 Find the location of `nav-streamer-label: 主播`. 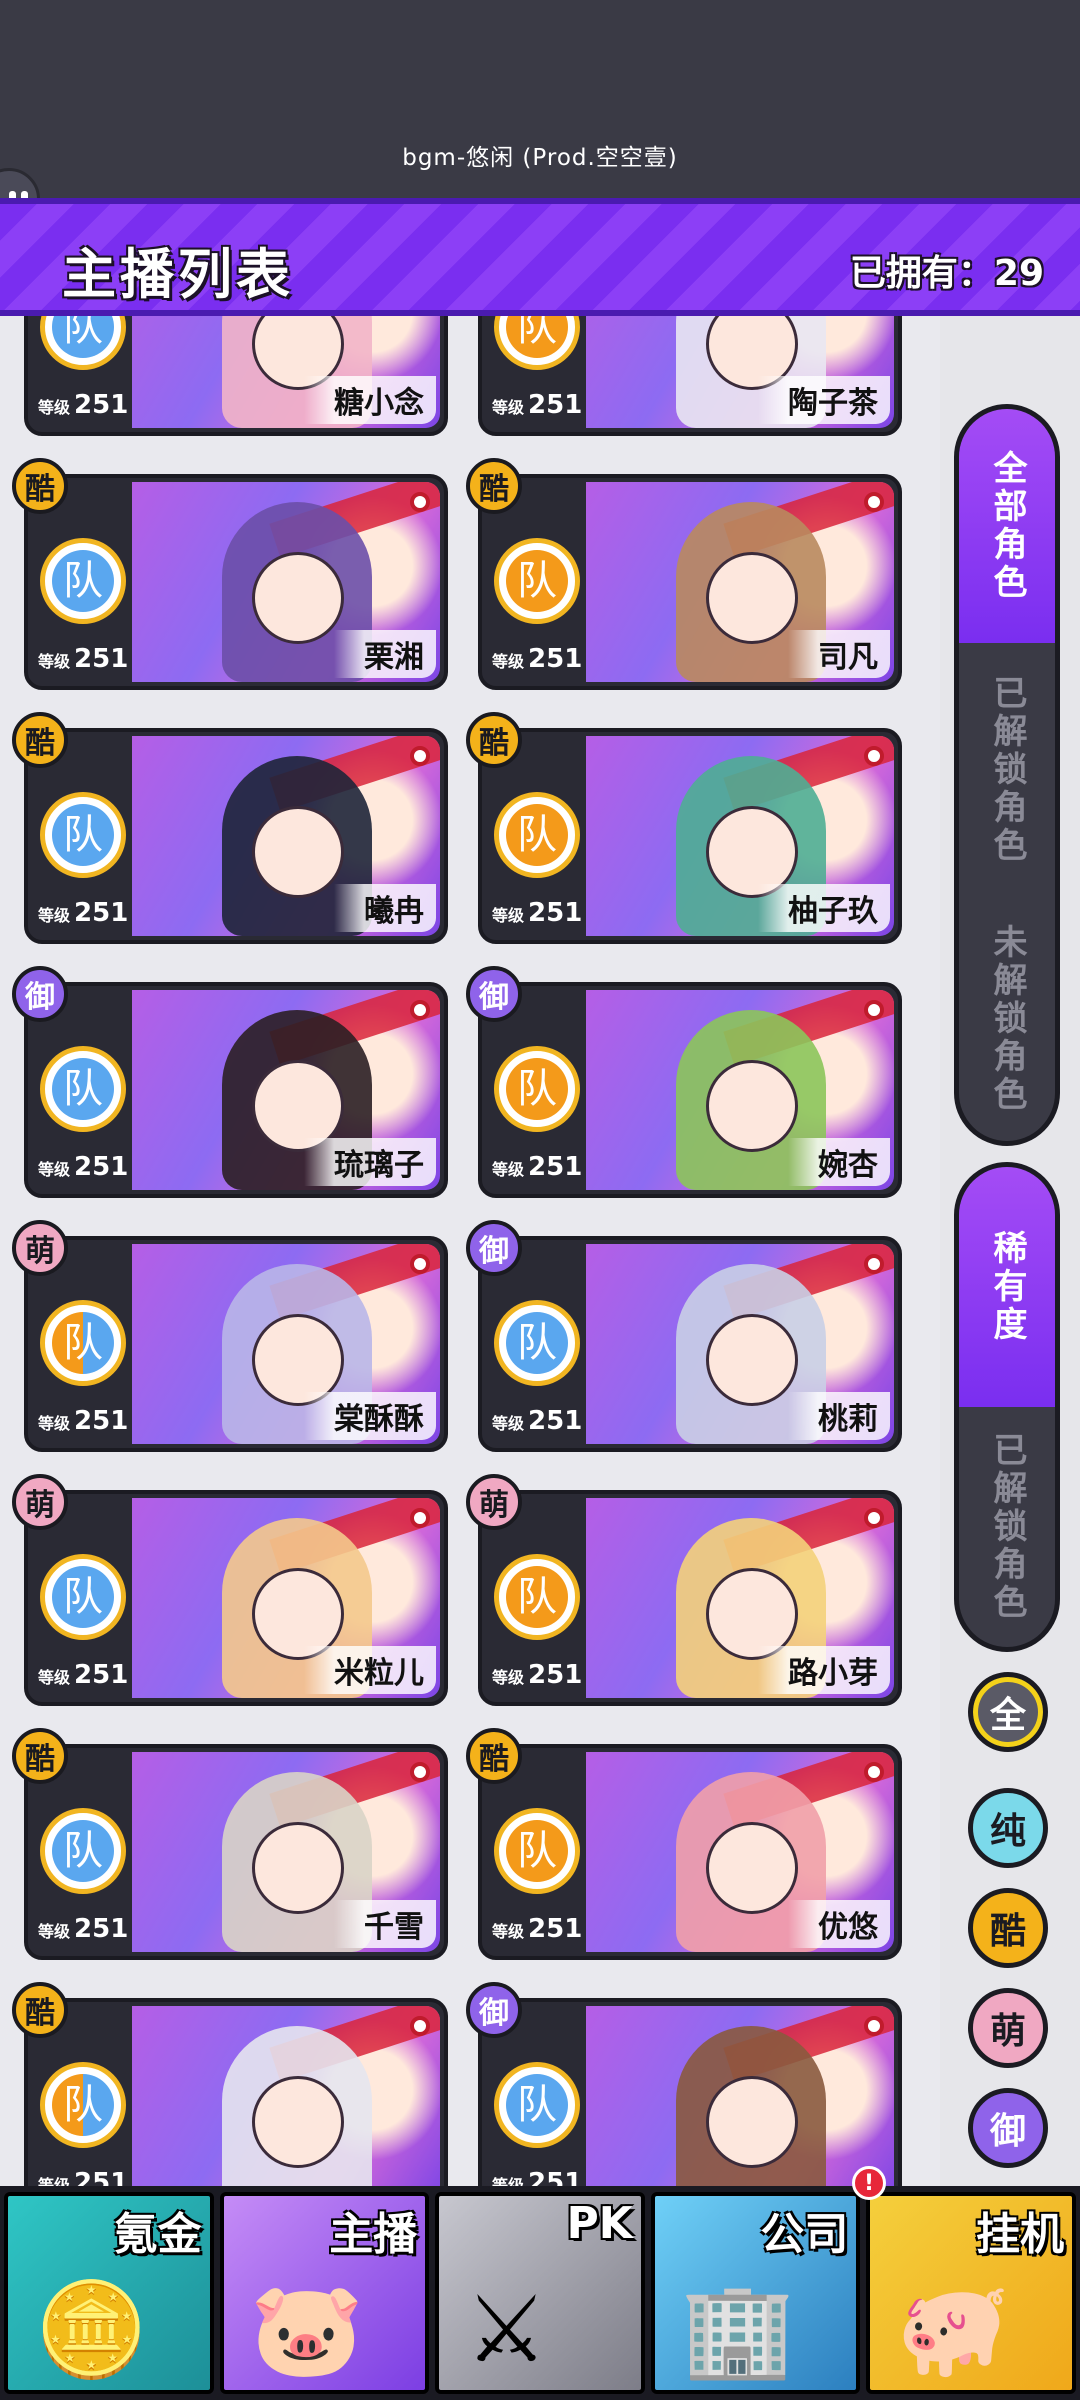

nav-streamer-label: 主播 is located at coordinates (373, 2234).